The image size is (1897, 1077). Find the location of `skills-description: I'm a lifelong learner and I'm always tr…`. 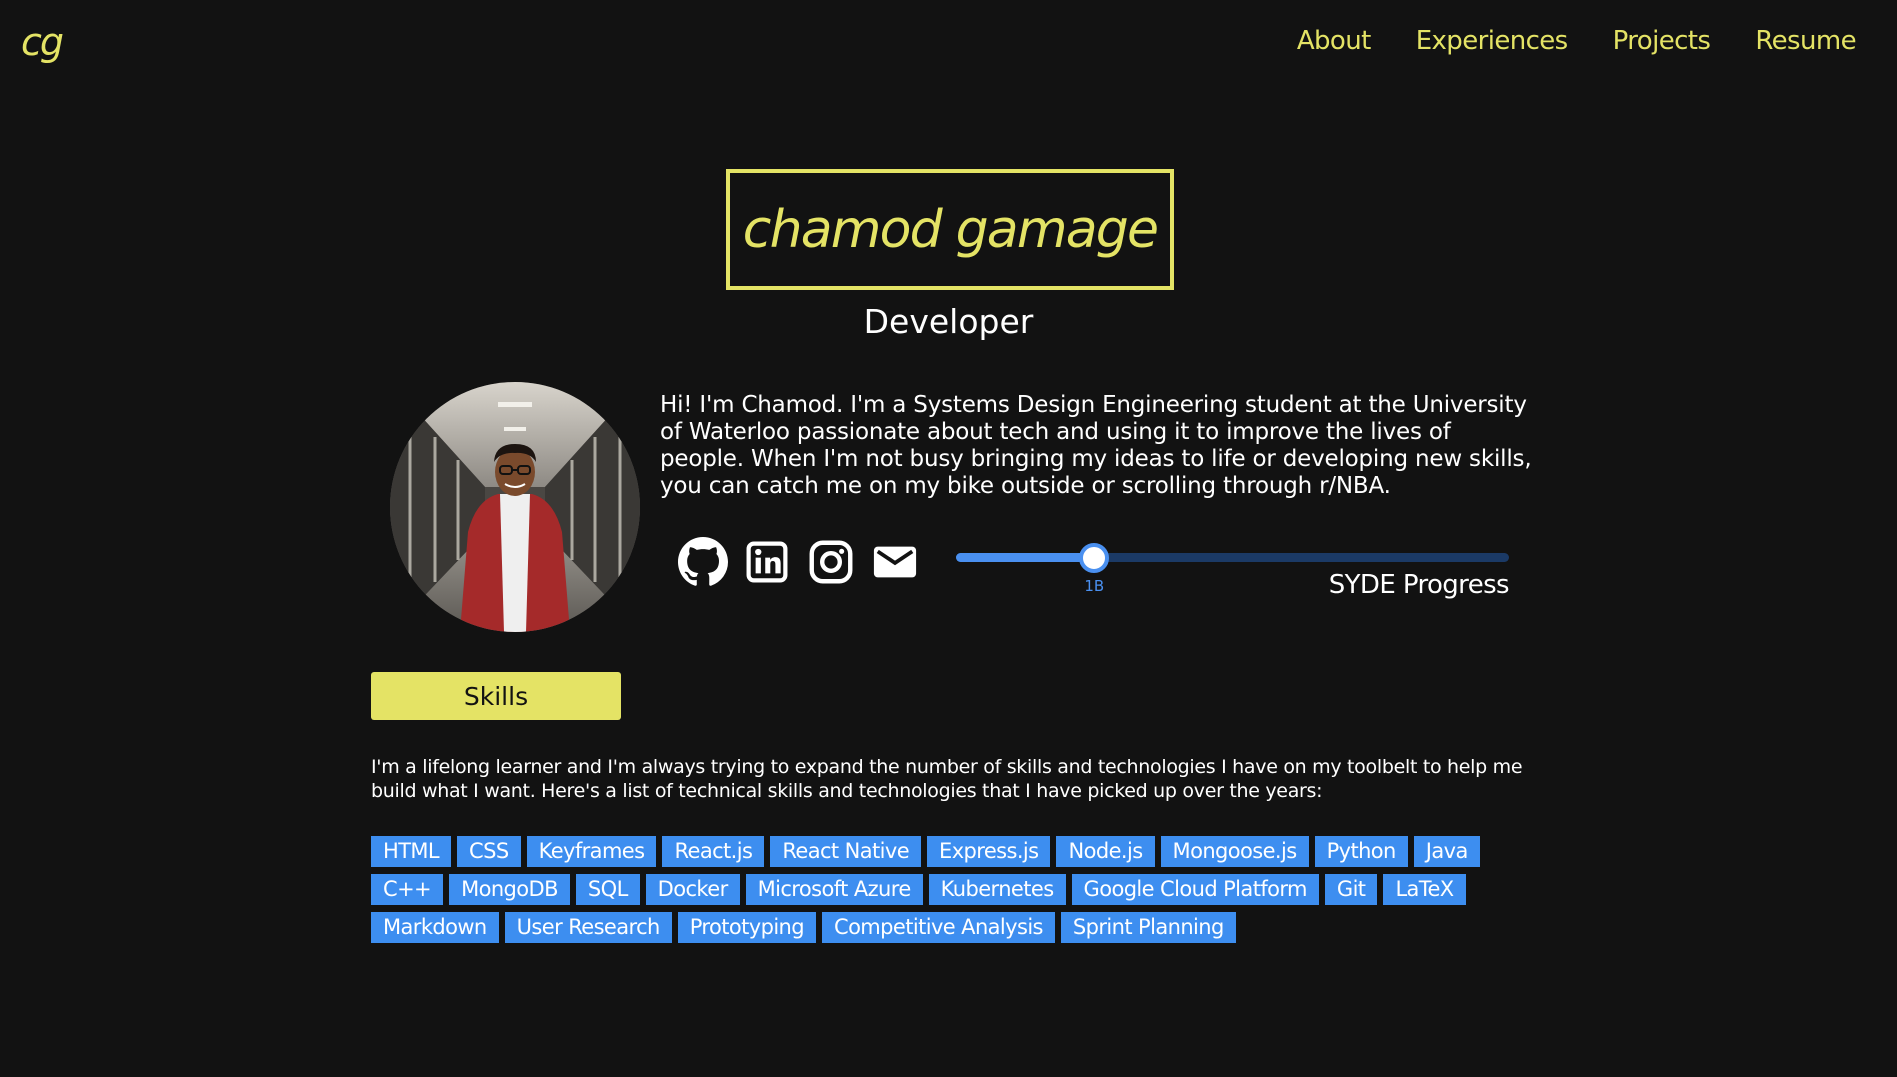

skills-description: I'm a lifelong learner and I'm always tr… is located at coordinates (947, 779).